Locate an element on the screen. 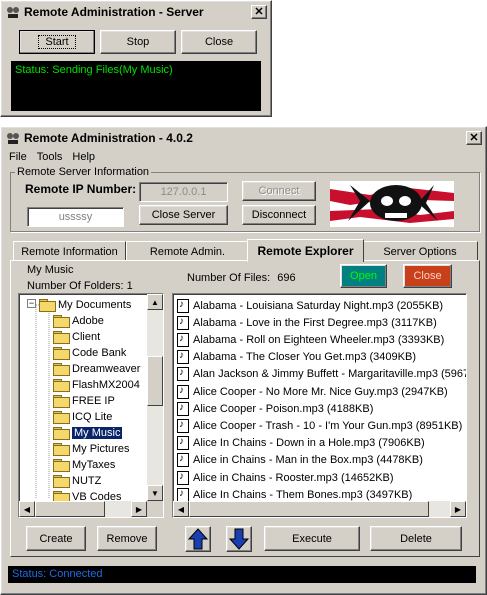  tree-folder-item: Client is located at coordinates (76, 337).